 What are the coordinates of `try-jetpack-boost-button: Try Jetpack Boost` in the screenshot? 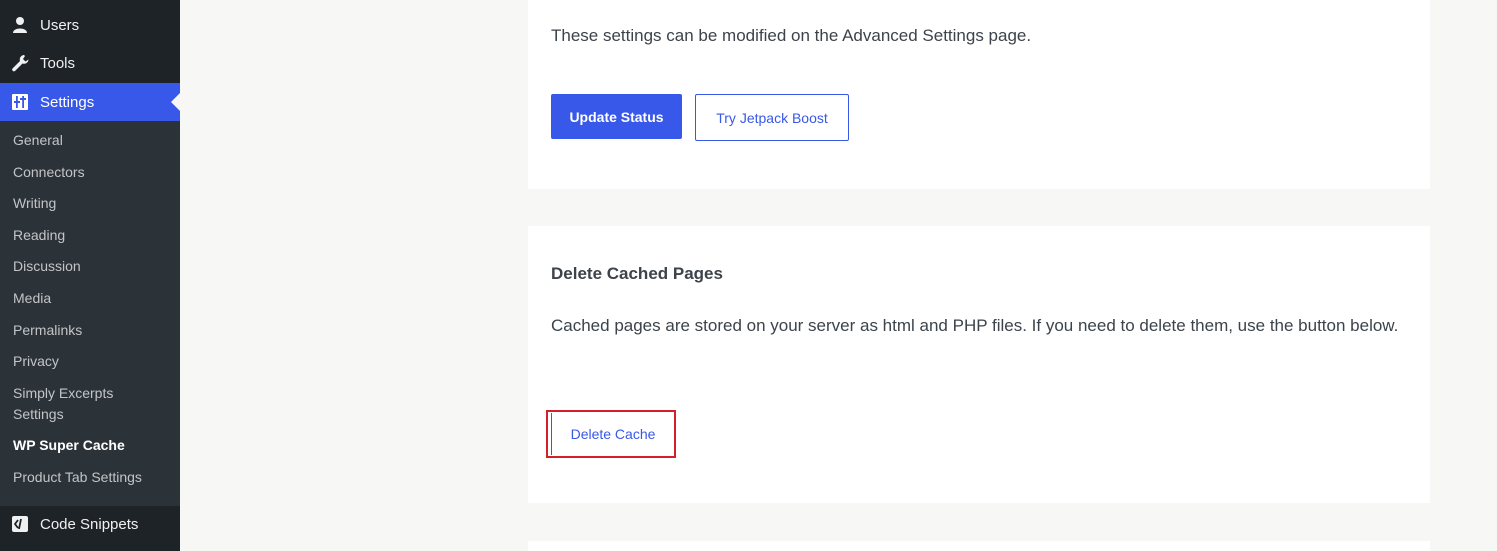 It's located at (772, 117).